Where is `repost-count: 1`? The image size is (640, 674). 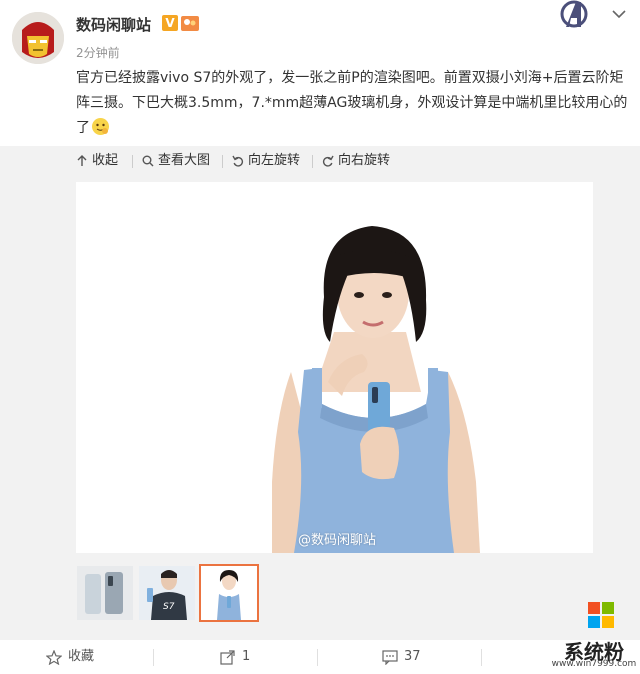
repost-count: 1 is located at coordinates (246, 656).